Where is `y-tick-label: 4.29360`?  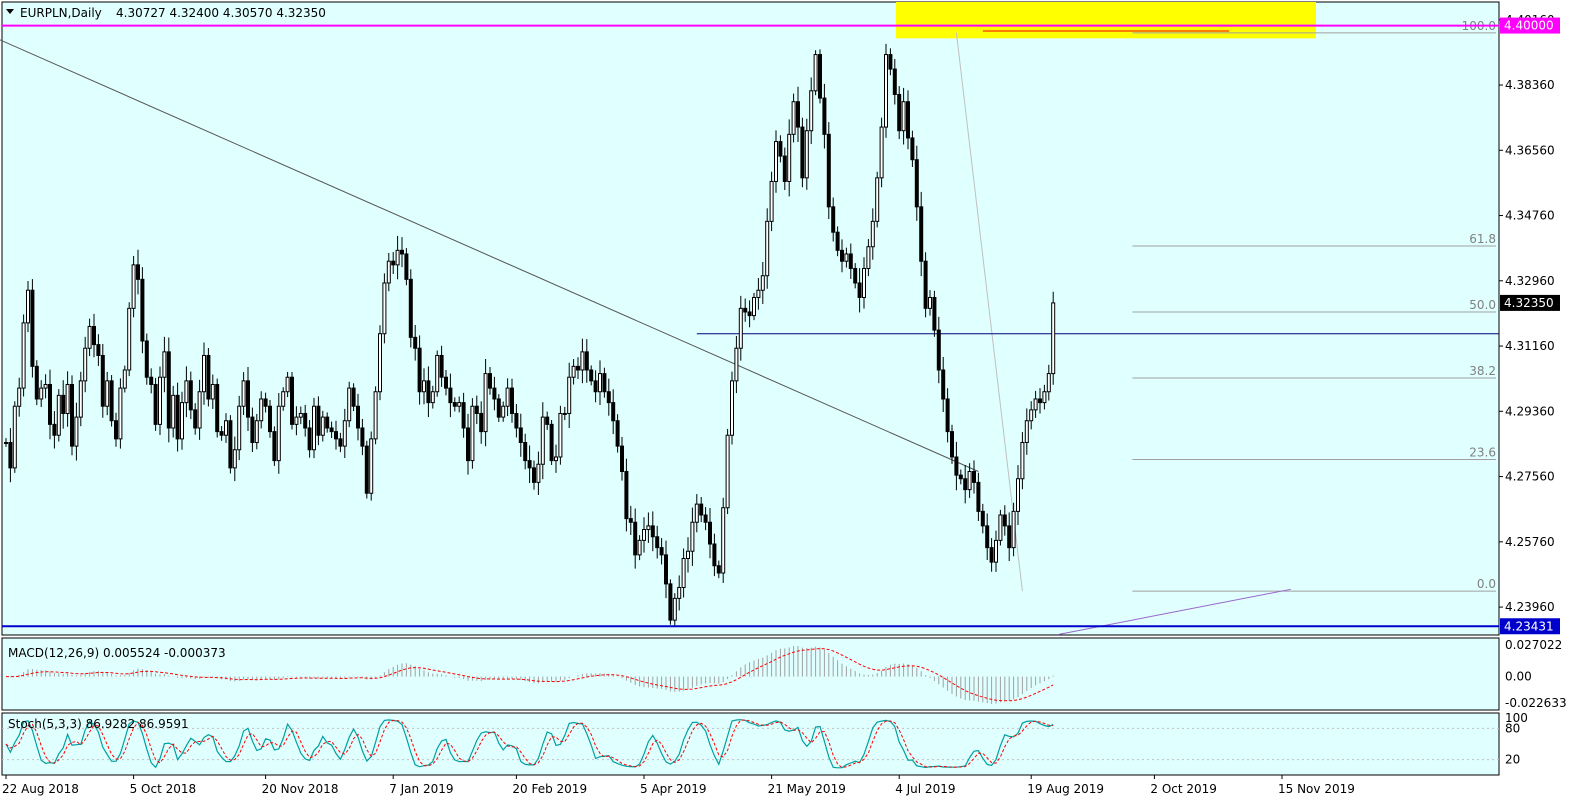
y-tick-label: 4.29360 is located at coordinates (1530, 411).